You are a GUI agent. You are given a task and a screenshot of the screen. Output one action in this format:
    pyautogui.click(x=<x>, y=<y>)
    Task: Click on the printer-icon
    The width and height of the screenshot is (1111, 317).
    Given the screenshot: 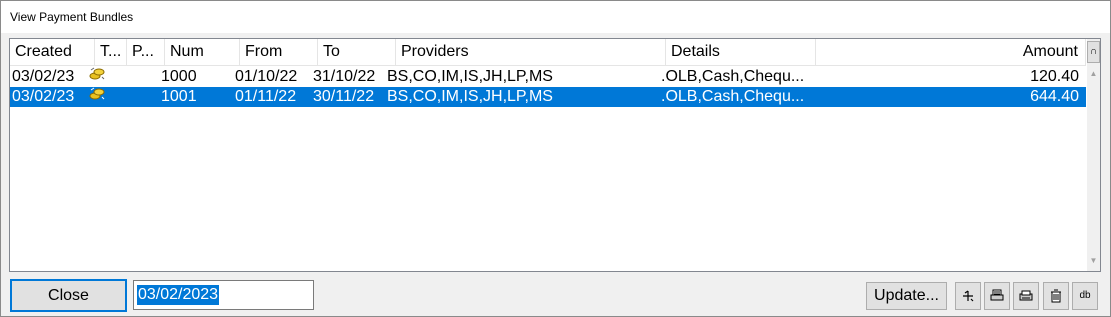 What is the action you would take?
    pyautogui.click(x=1026, y=295)
    